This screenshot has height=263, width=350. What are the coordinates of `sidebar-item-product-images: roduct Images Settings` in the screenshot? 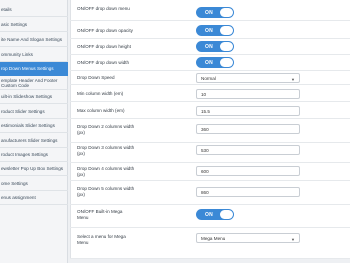 It's located at (34, 155).